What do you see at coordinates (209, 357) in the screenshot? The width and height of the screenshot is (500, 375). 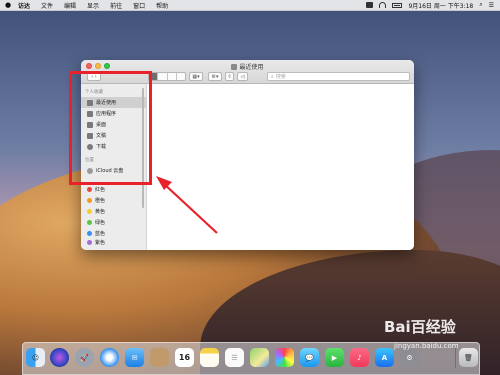 I see `notes-icon` at bounding box center [209, 357].